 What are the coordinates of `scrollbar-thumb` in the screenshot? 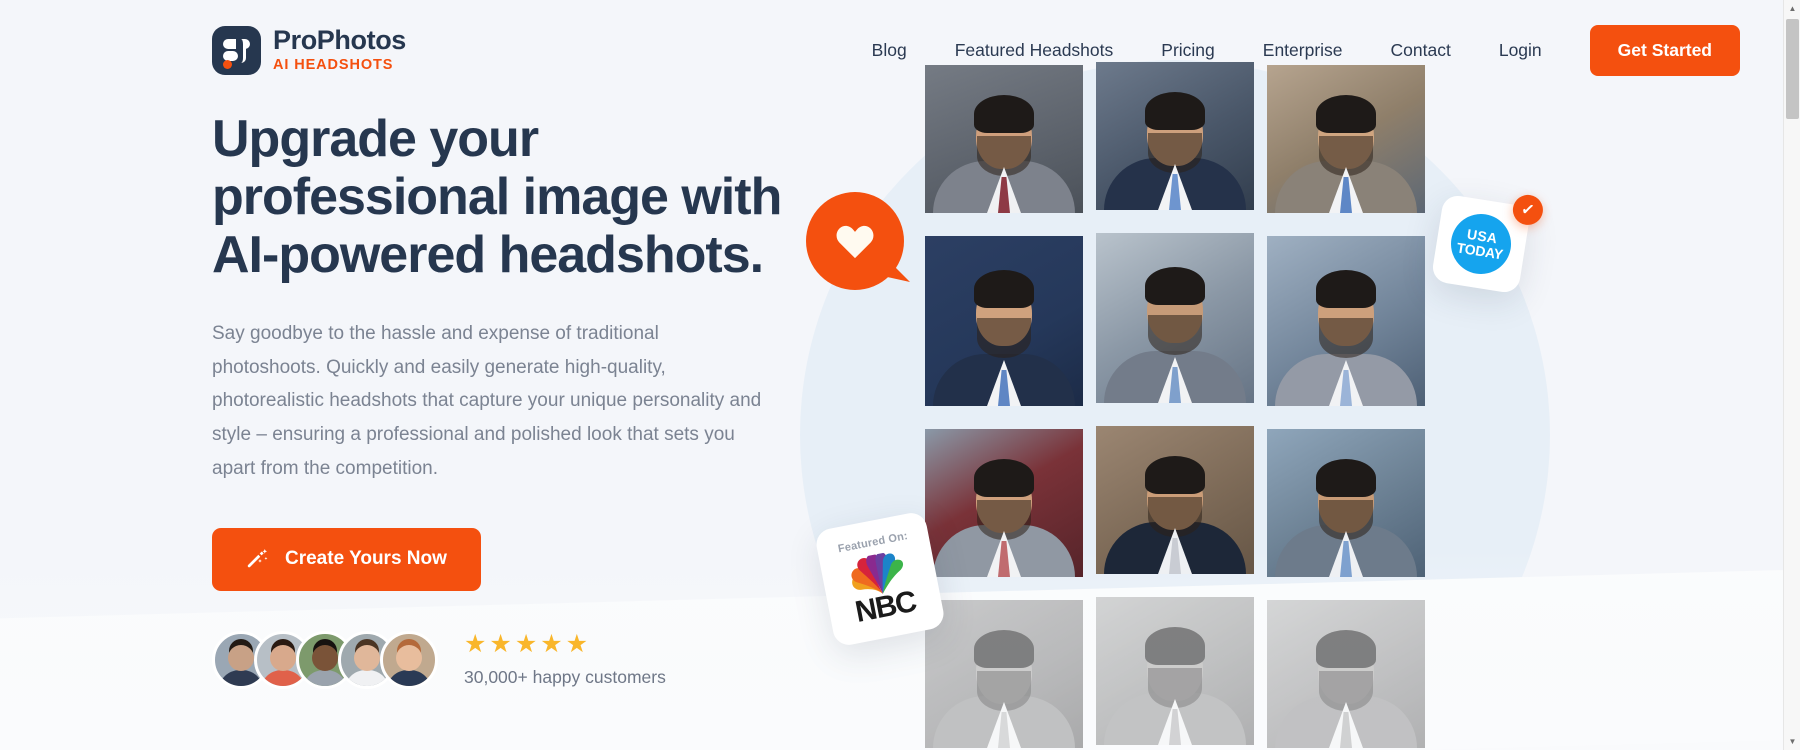 It's located at (1792, 69).